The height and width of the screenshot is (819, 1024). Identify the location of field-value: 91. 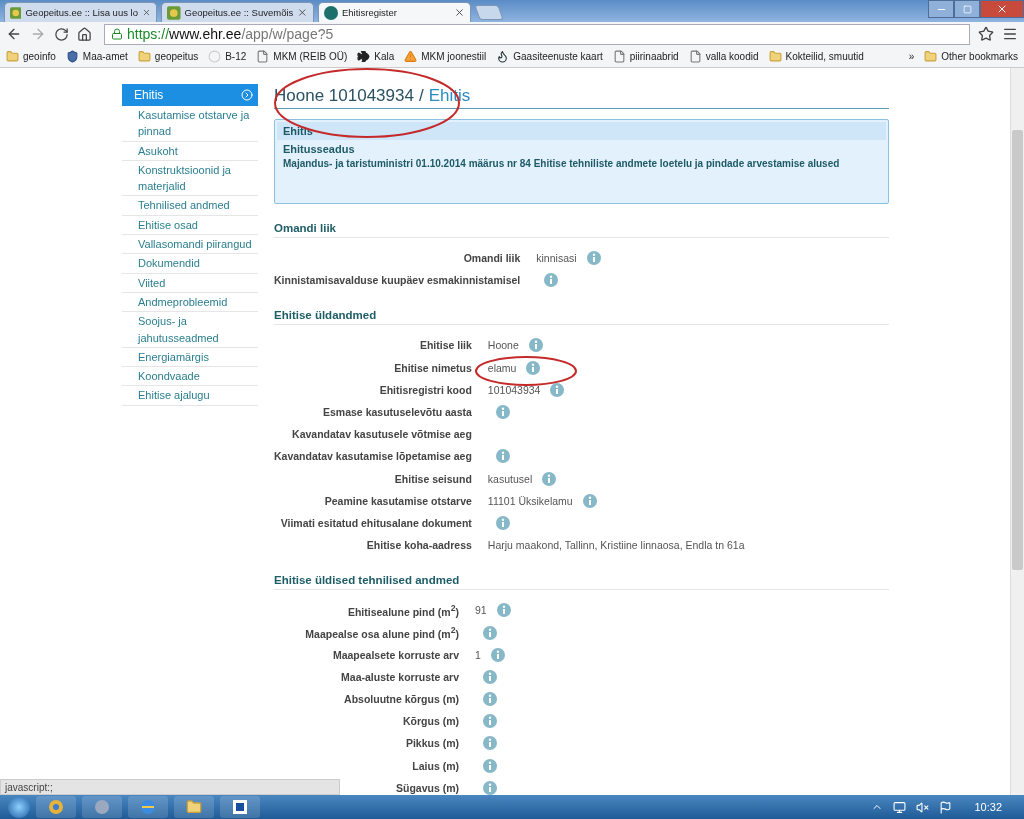
(481, 610).